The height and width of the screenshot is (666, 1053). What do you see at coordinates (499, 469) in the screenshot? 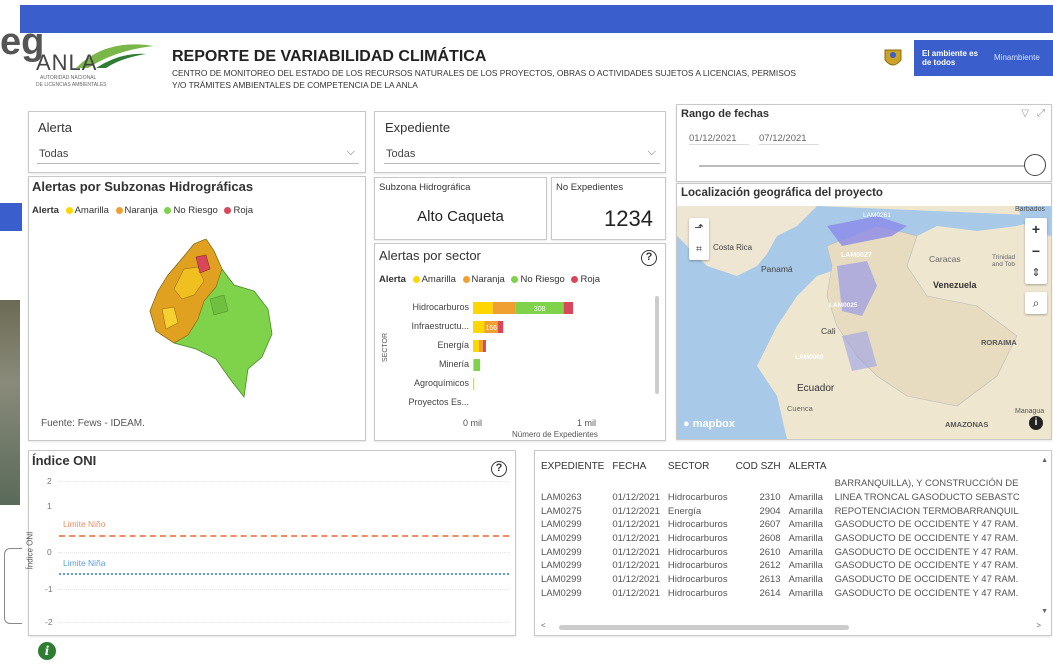
I see `oni-help-icon: ?` at bounding box center [499, 469].